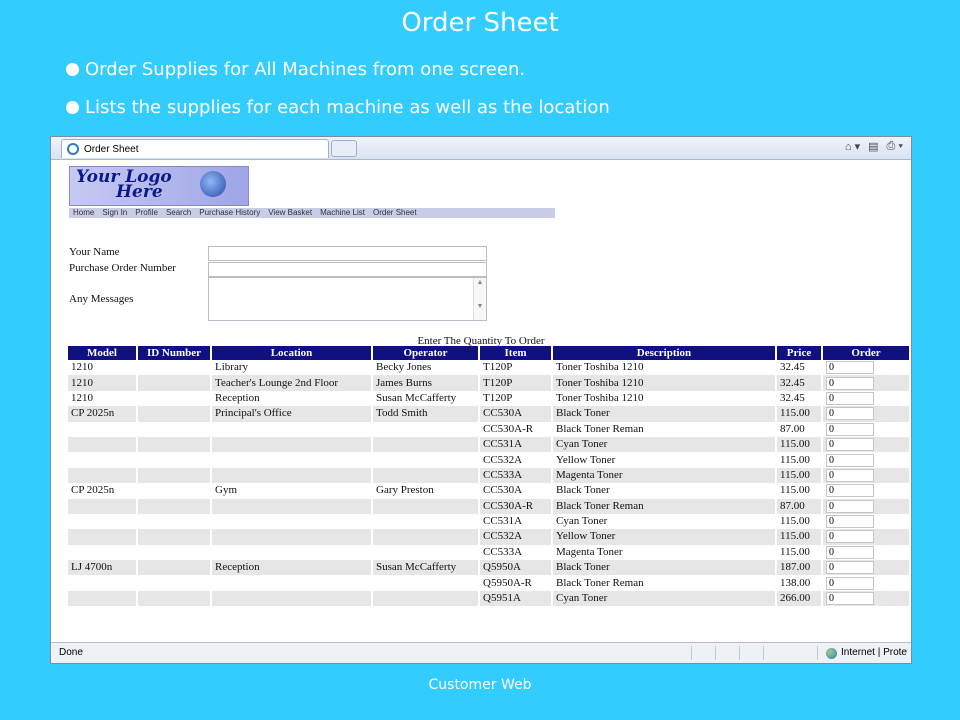 This screenshot has width=960, height=720. What do you see at coordinates (515, 444) in the screenshot?
I see `cell-item: CC531A` at bounding box center [515, 444].